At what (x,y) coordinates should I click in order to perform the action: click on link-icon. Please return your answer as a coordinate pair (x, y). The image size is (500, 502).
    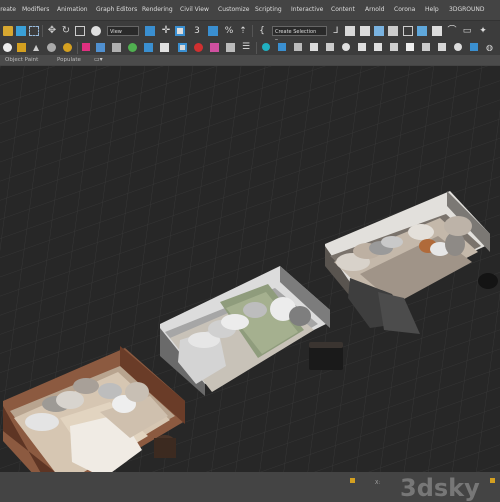
    Looking at the image, I should click on (8, 31).